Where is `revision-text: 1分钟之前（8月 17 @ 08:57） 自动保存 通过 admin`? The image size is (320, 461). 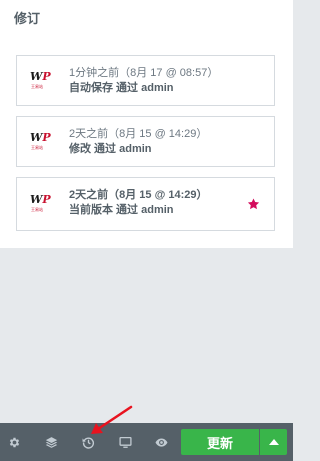 revision-text: 1分钟之前（8月 17 @ 08:57） 自动保存 通过 admin is located at coordinates (166, 81).